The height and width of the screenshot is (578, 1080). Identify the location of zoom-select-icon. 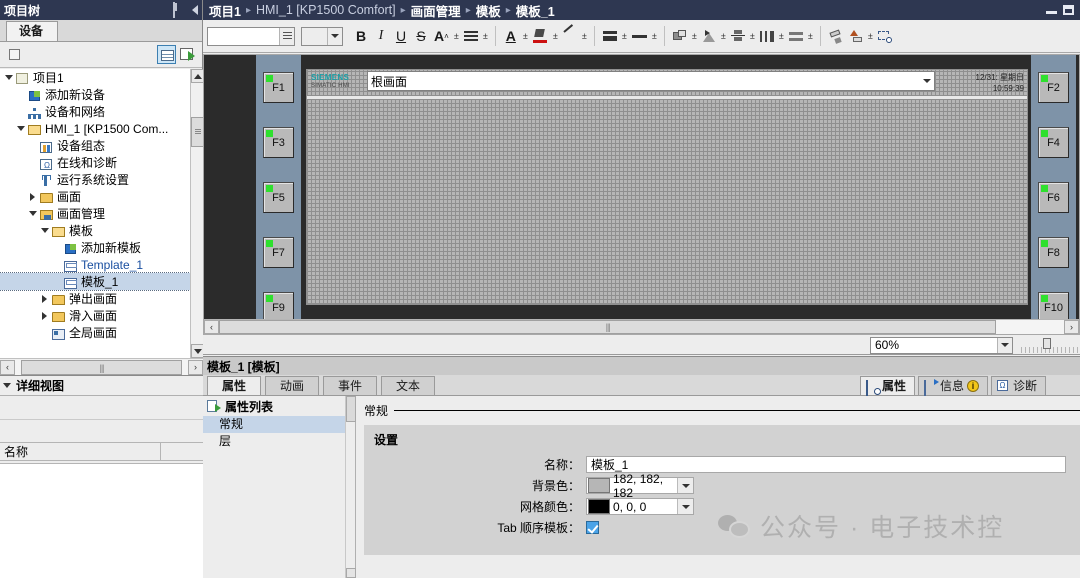
(885, 36).